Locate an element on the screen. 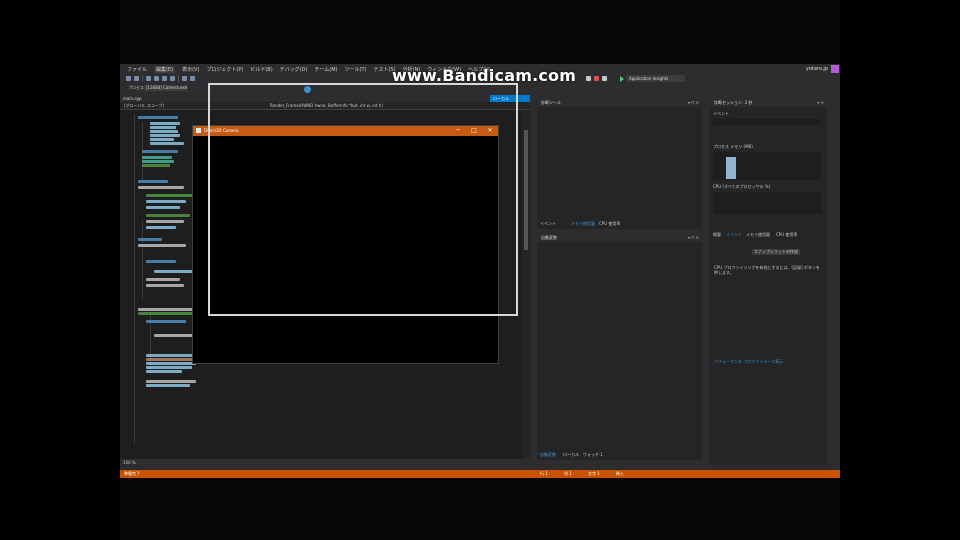 The height and width of the screenshot is (540, 960). save-all-icon is located at coordinates (172, 78).